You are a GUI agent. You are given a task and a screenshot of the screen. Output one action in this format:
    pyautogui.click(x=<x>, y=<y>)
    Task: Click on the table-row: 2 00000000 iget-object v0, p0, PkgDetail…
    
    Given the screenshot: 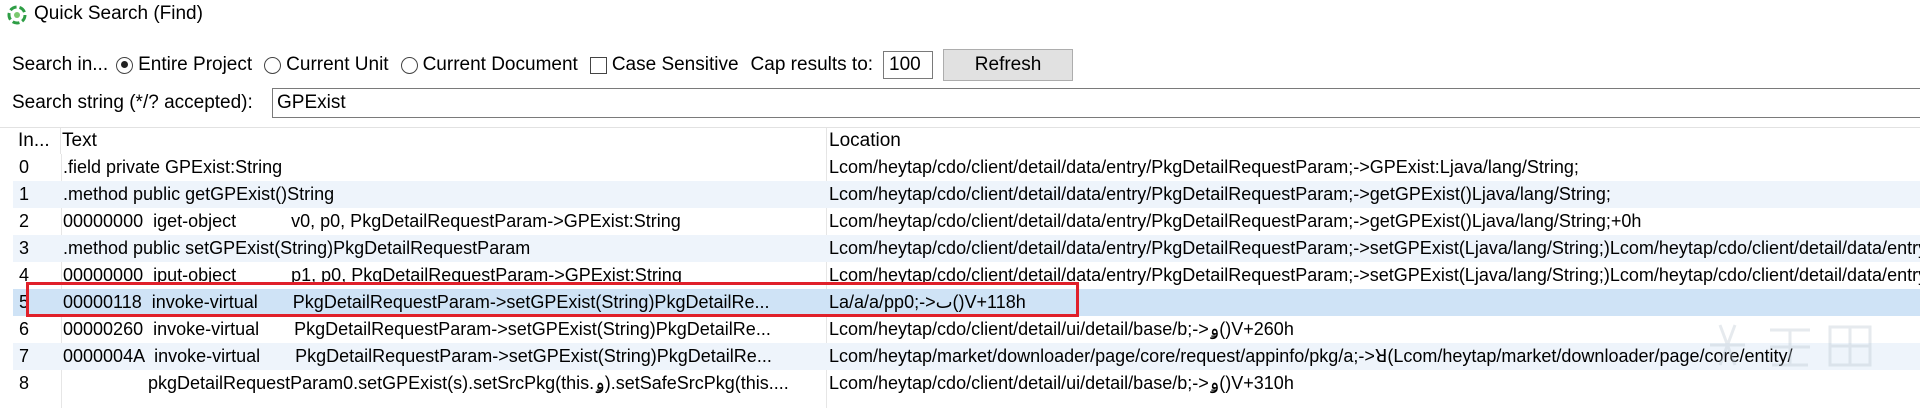 What is the action you would take?
    pyautogui.click(x=966, y=221)
    